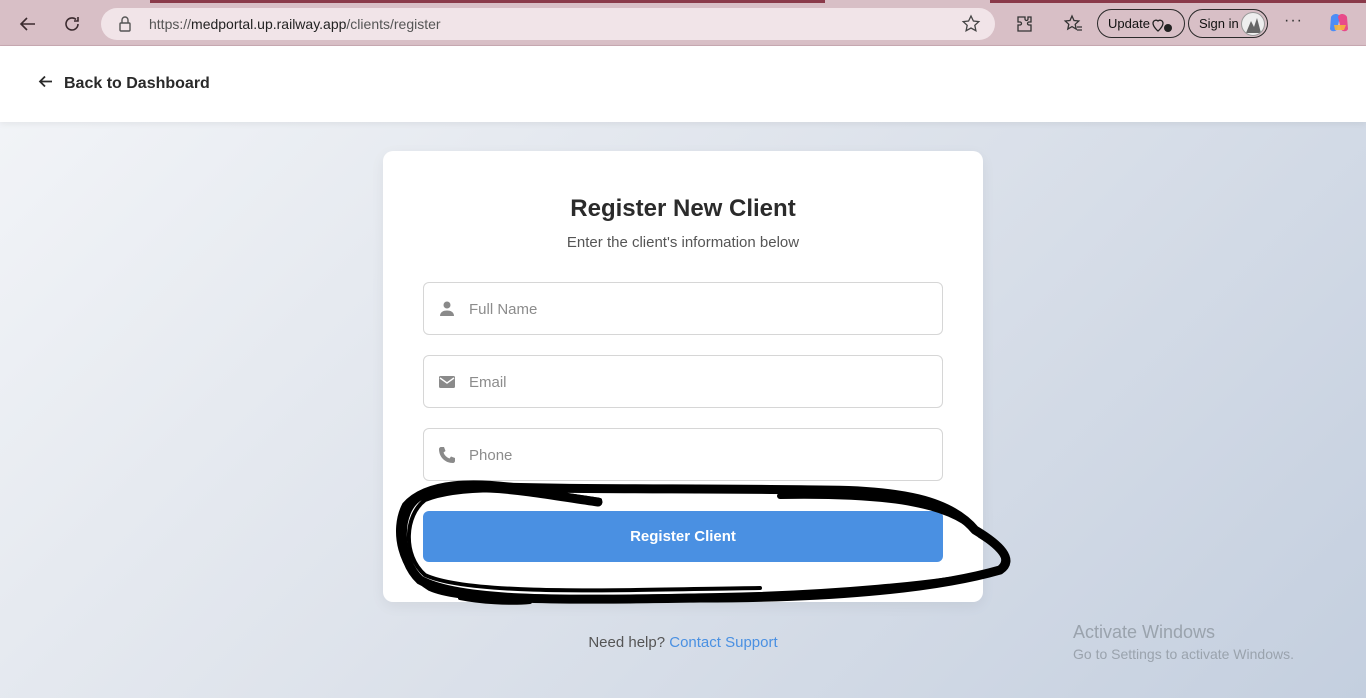 This screenshot has height=698, width=1366. I want to click on top-navigation-bar: Back to Dashboard, so click(683, 84).